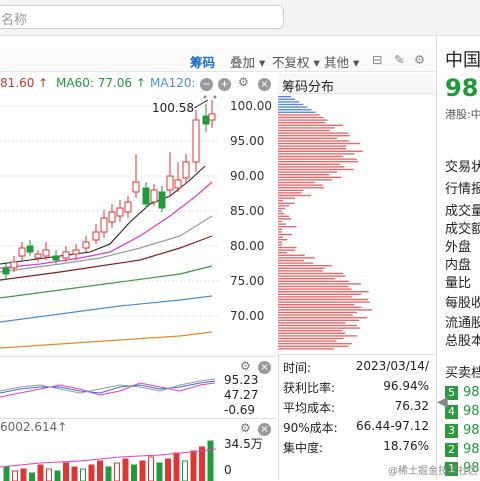 Image resolution: width=480 pixels, height=481 pixels. Describe the element at coordinates (471, 430) in the screenshot. I see `book-price: 98` at that location.